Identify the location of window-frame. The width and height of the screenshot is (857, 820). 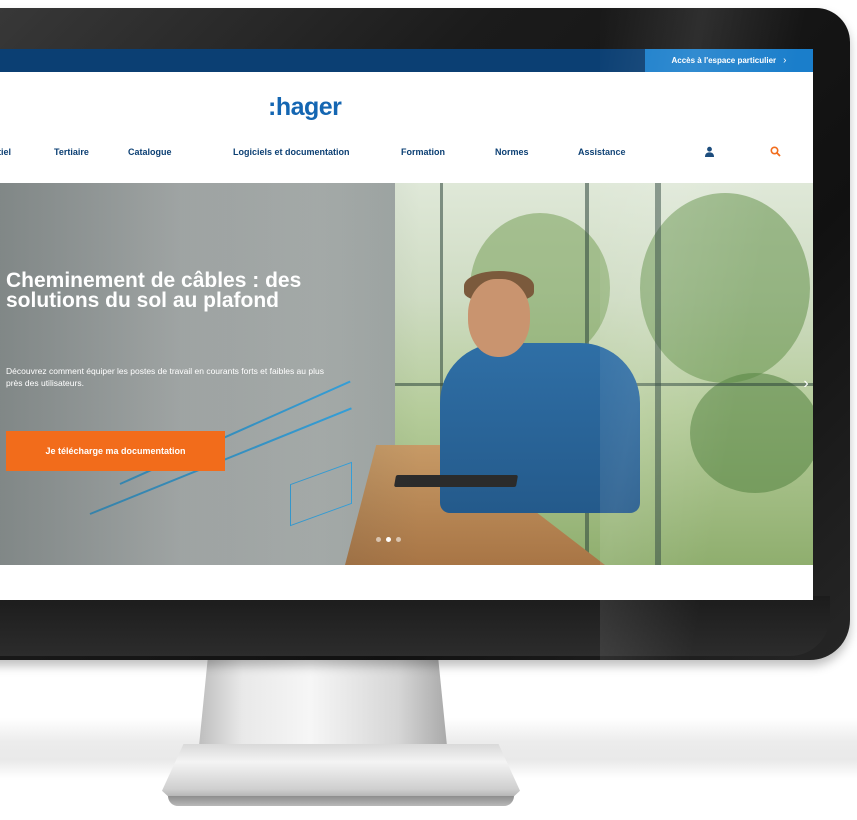
(658, 374).